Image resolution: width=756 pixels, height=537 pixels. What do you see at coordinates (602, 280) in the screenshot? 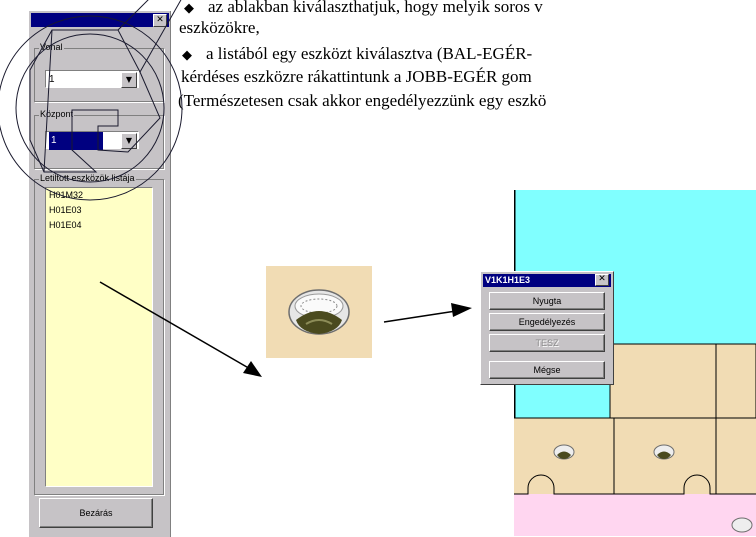
I see `close-icon: ✕` at bounding box center [602, 280].